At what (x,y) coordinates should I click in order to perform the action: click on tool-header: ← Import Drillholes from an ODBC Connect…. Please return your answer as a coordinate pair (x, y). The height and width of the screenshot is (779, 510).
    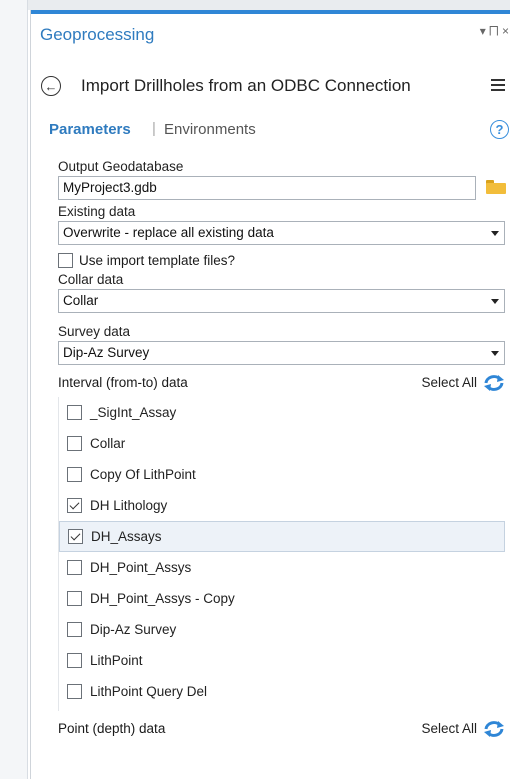
    Looking at the image, I should click on (270, 86).